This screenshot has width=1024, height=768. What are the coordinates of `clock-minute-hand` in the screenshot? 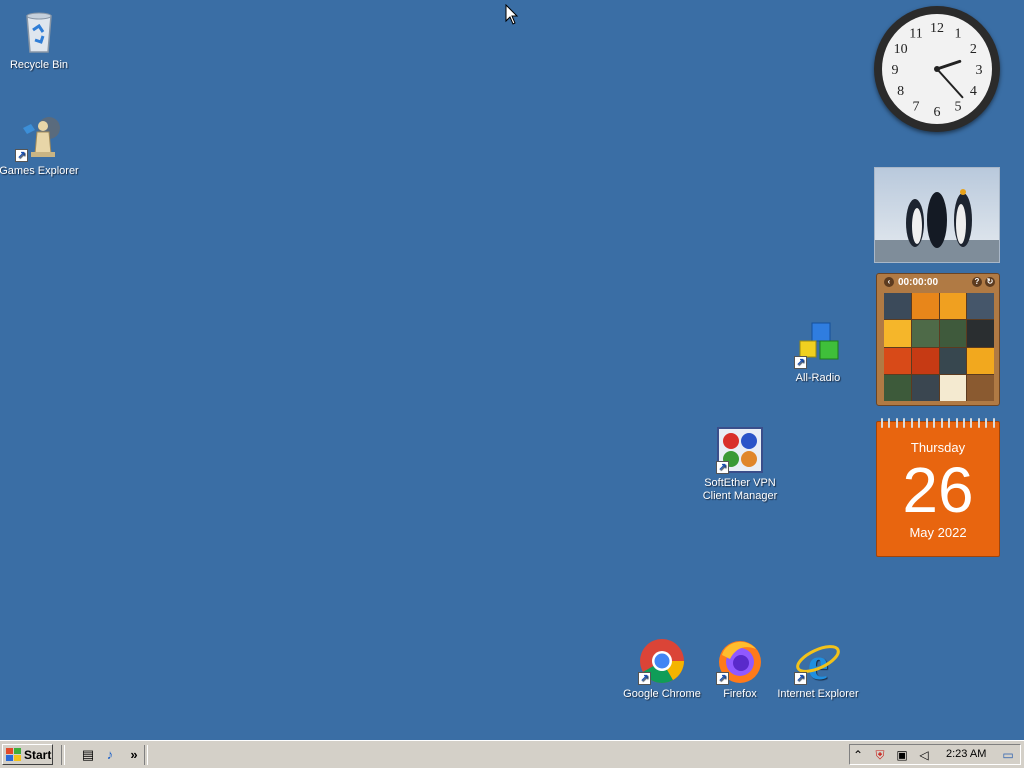 It's located at (950, 83).